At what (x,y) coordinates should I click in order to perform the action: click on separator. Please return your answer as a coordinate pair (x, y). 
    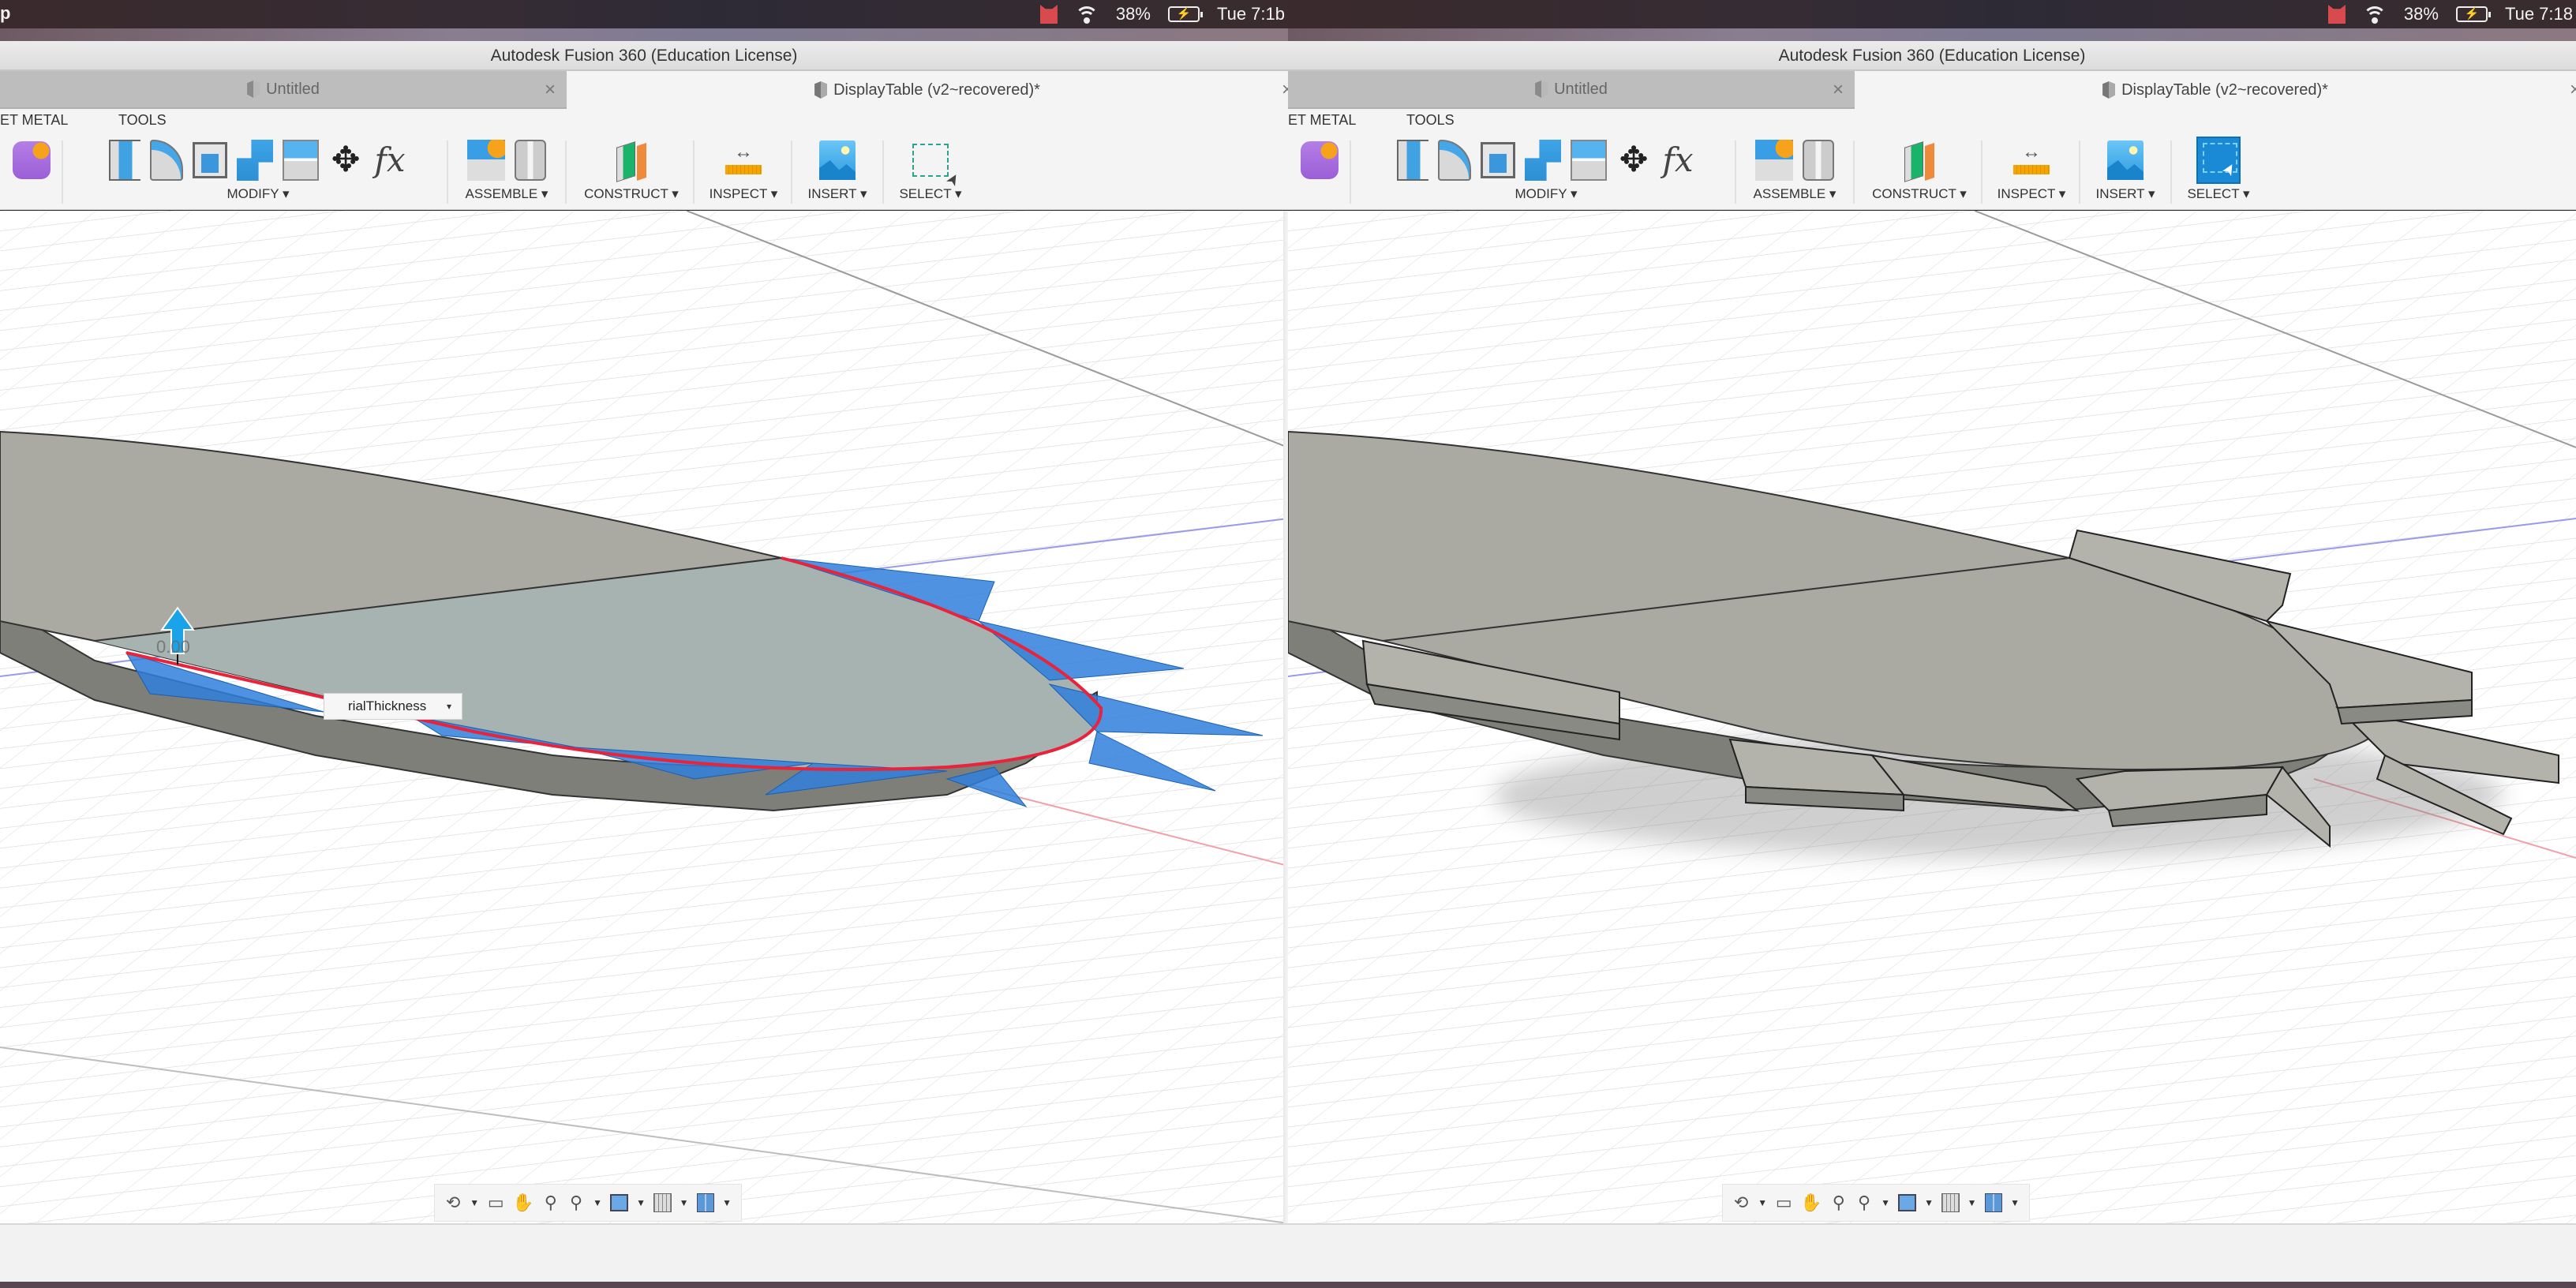
    Looking at the image, I should click on (62, 172).